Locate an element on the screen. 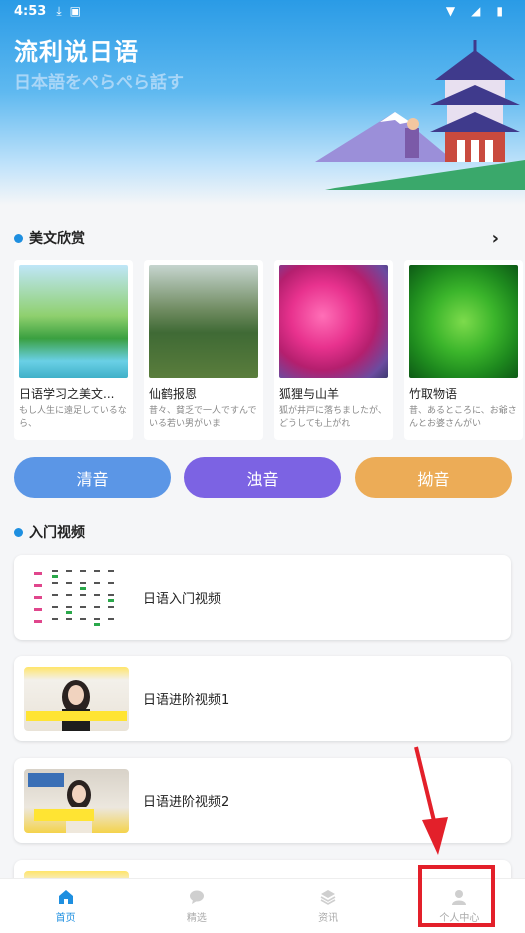 Image resolution: width=525 pixels, height=933 pixels. app-title: 流利说日语 is located at coordinates (76, 52).